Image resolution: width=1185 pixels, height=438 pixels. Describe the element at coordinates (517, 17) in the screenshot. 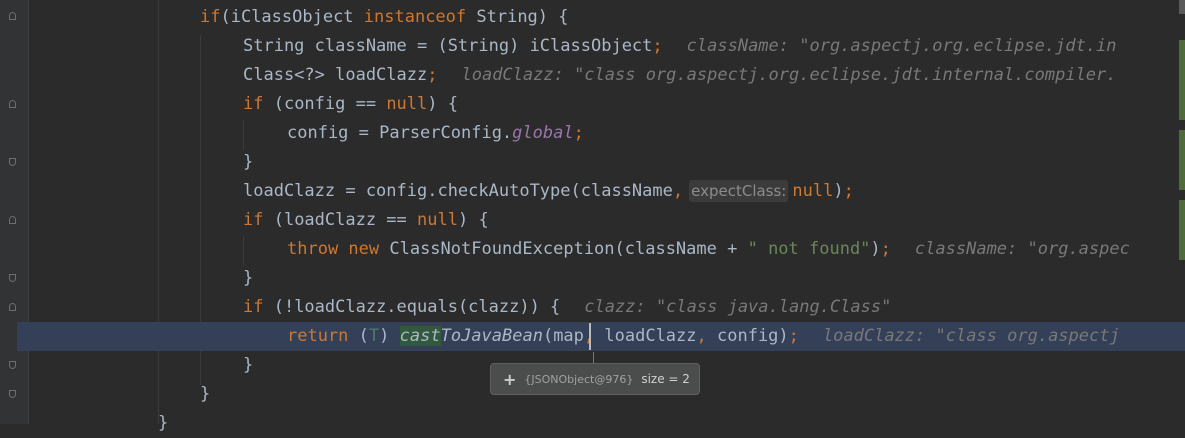

I see `code-token: String) {` at that location.